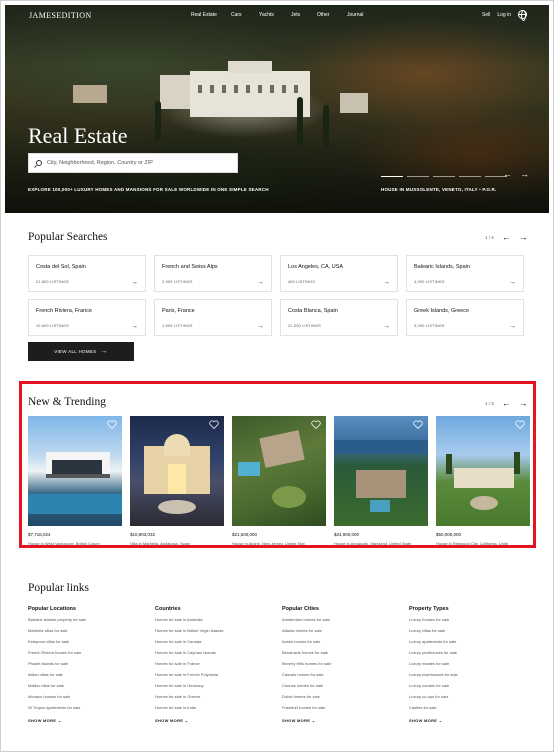 The height and width of the screenshot is (752, 554). I want to click on search-icon, so click(39, 163).